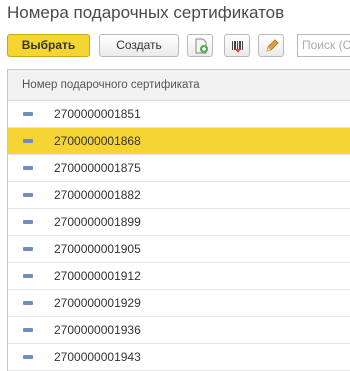 The height and width of the screenshot is (371, 350). Describe the element at coordinates (97, 141) in the screenshot. I see `certificate-number: 2700000001868` at that location.